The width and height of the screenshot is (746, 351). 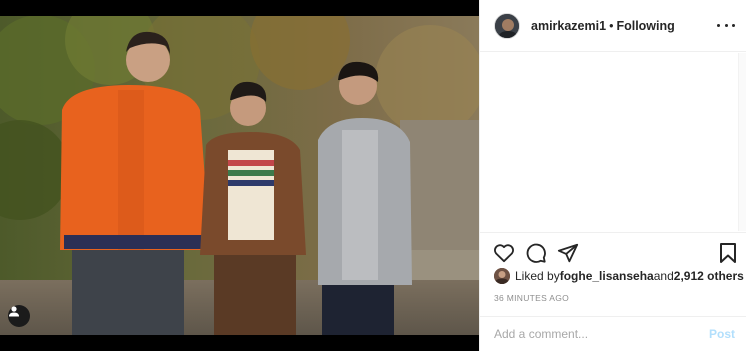 What do you see at coordinates (536, 253) in the screenshot?
I see `comment-bubble-icon` at bounding box center [536, 253].